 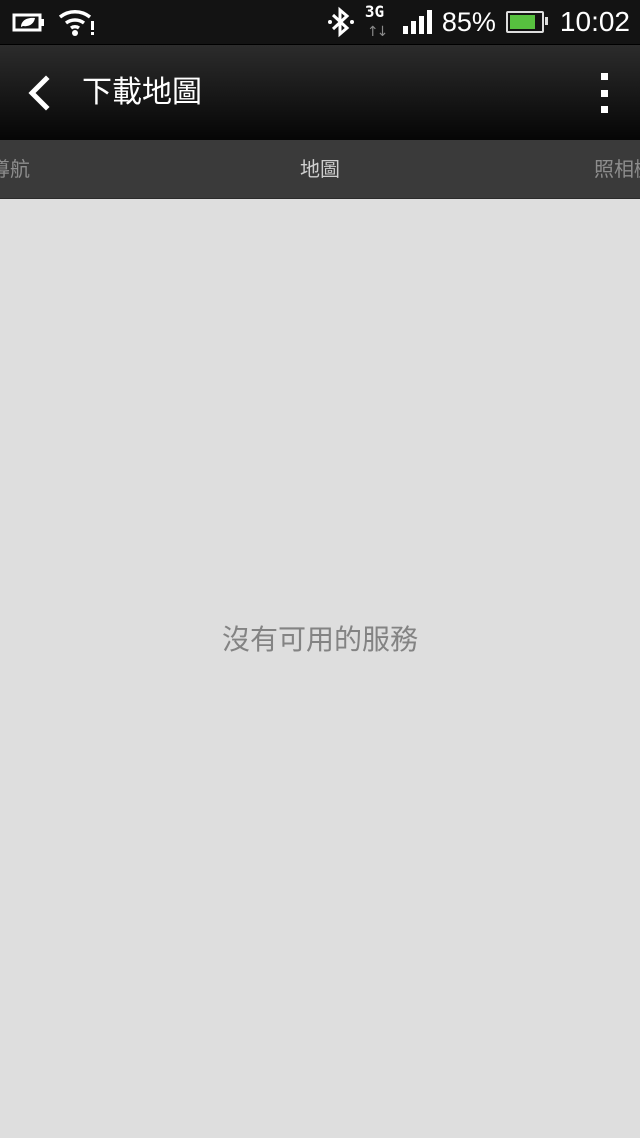 I want to click on status-left, so click(x=54, y=22).